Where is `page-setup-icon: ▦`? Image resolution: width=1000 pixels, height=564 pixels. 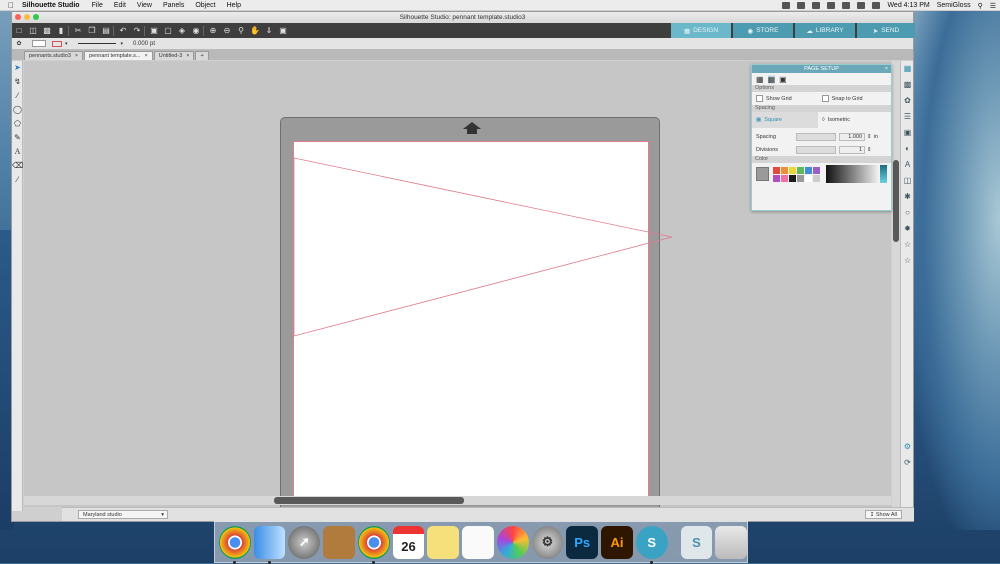
page-setup-icon: ▦ is located at coordinates (907, 69).